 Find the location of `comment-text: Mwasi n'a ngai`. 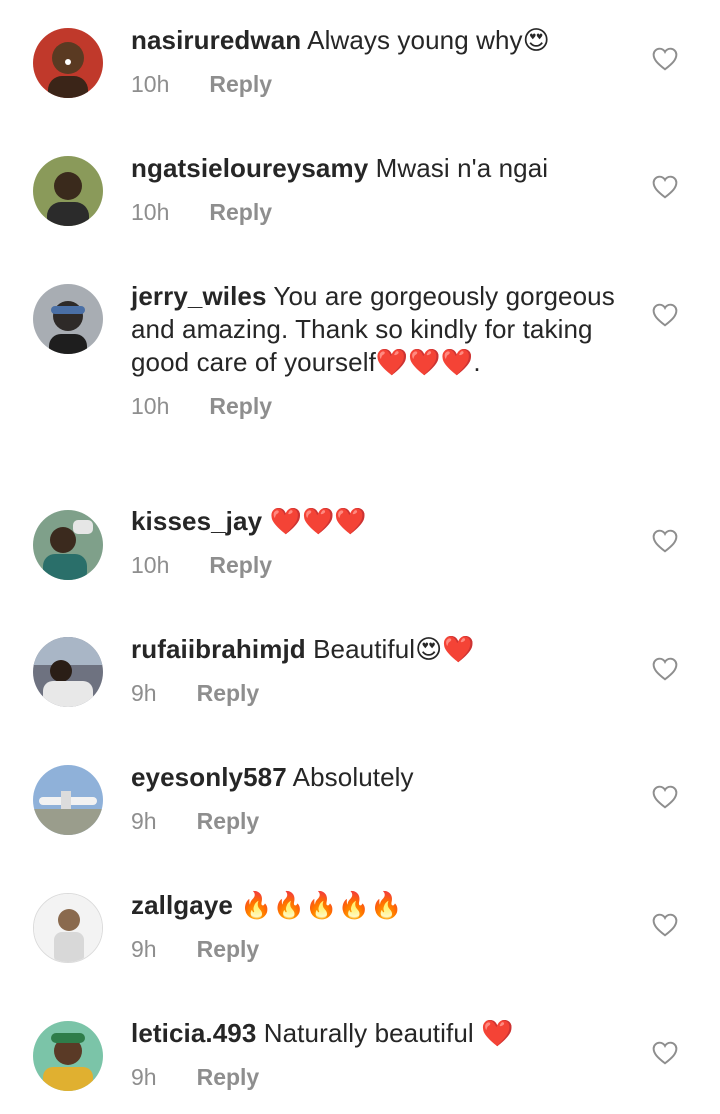

comment-text: Mwasi n'a ngai is located at coordinates (462, 168).